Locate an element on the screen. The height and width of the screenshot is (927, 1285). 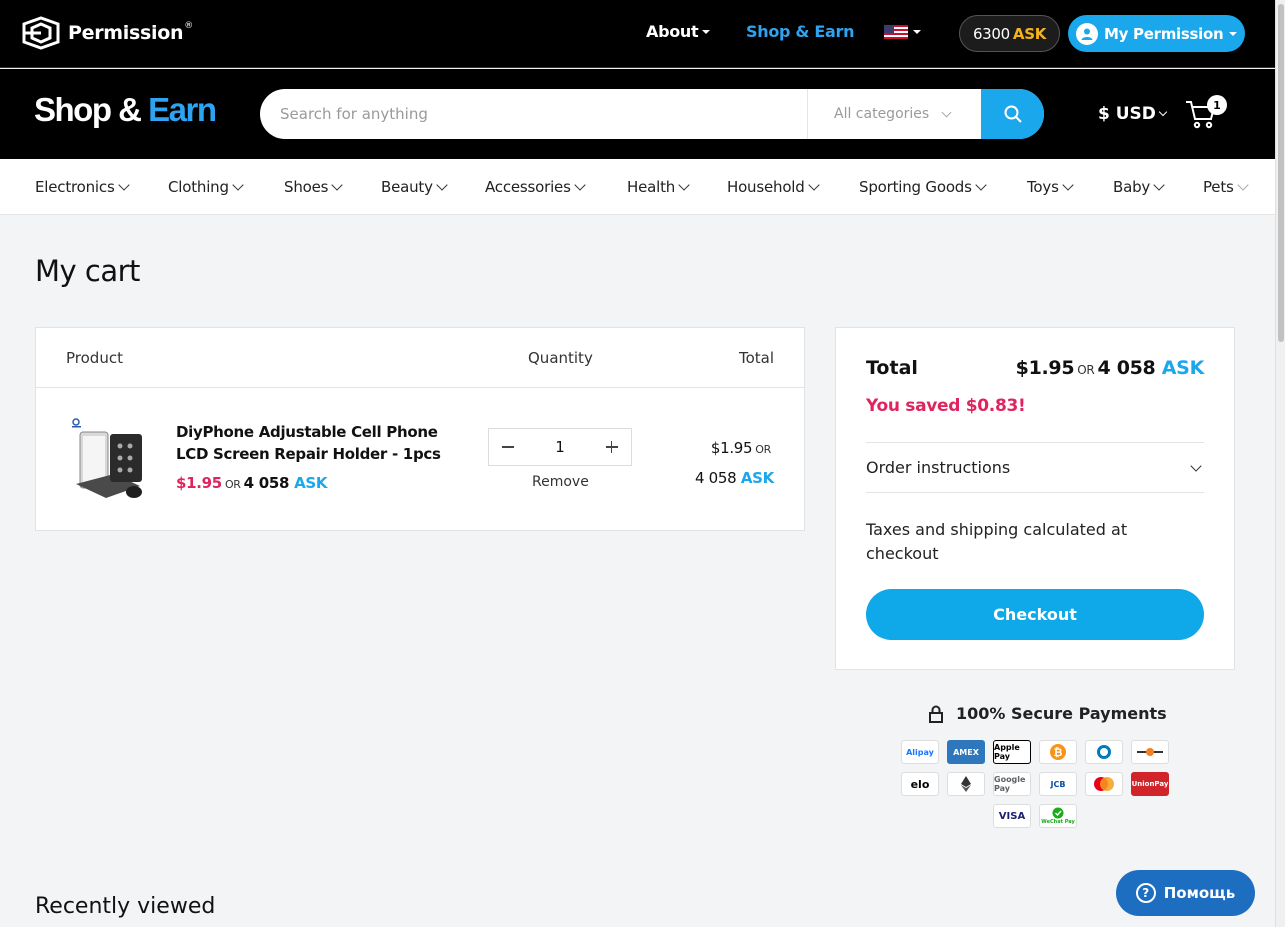
currency-label: $ USD is located at coordinates (1127, 114).